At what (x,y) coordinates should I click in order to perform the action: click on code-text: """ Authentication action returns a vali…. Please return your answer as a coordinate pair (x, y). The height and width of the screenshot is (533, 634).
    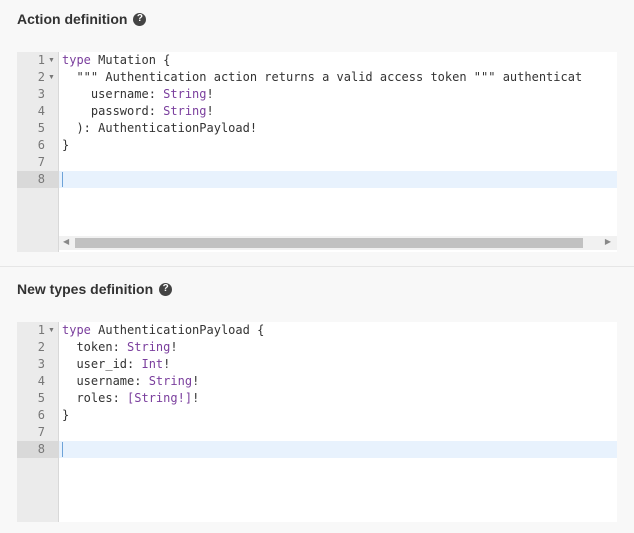
    Looking at the image, I should click on (322, 77).